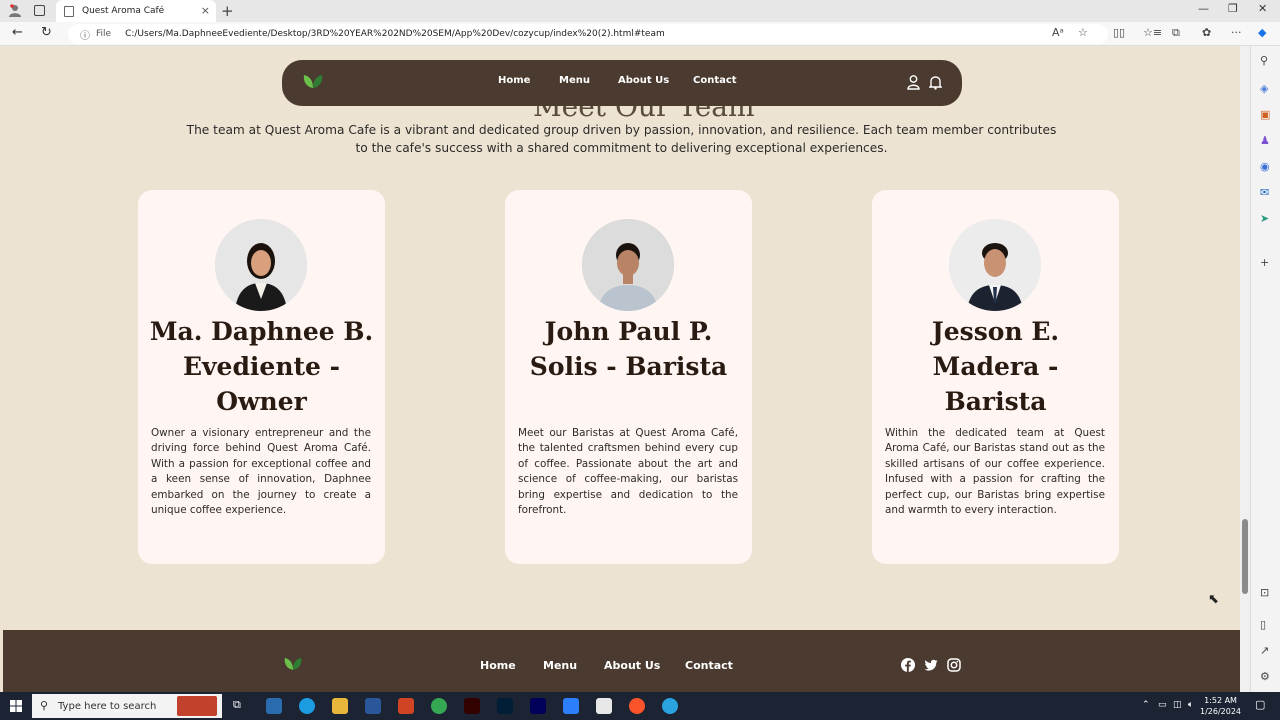 This screenshot has height=720, width=1280. Describe the element at coordinates (1233, 8) in the screenshot. I see `maximize-button: ❐` at that location.